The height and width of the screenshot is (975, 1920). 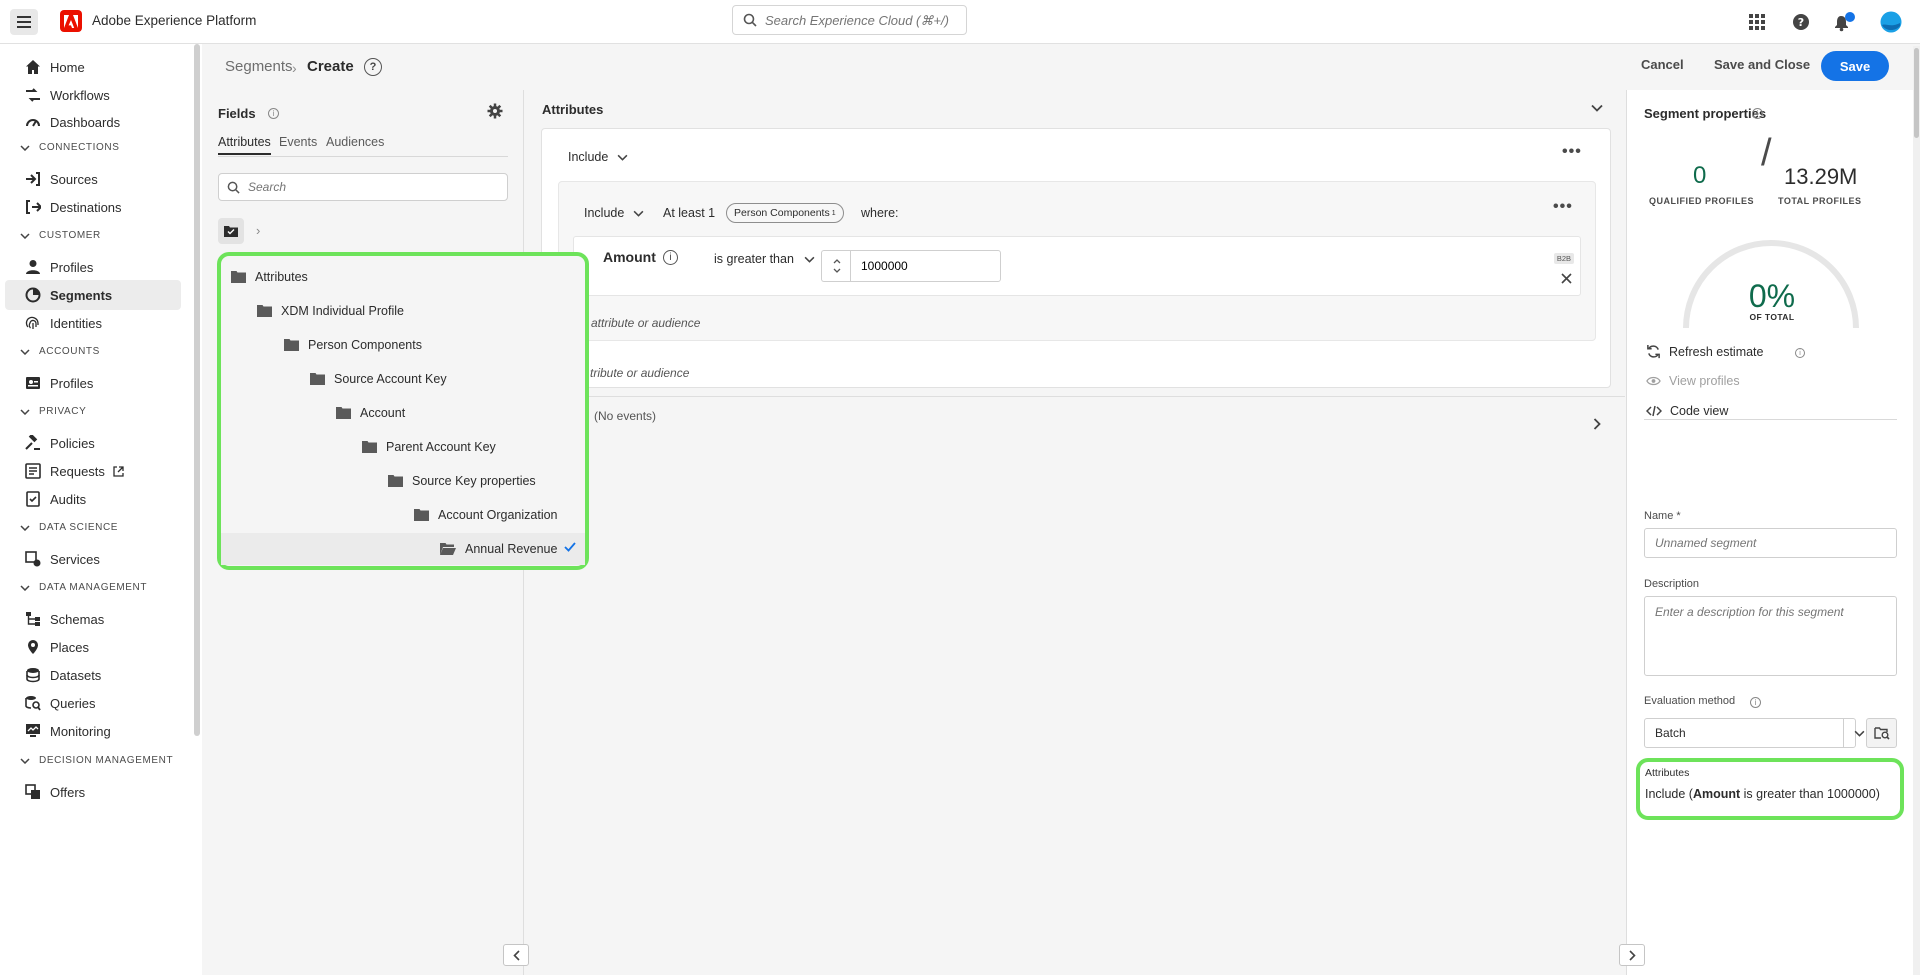 What do you see at coordinates (373, 67) in the screenshot?
I see `help-circle-icon: ?` at bounding box center [373, 67].